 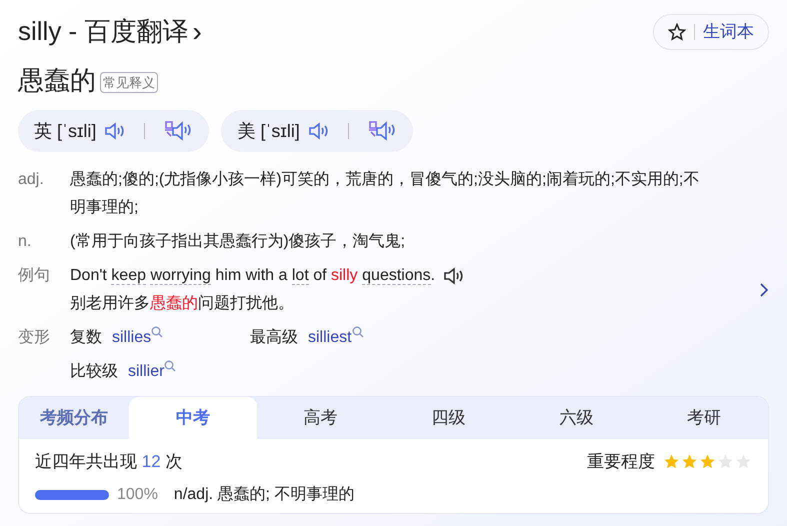 I want to click on example-translation: 别老用许多愚蠢的问题打扰他。, so click(x=182, y=304).